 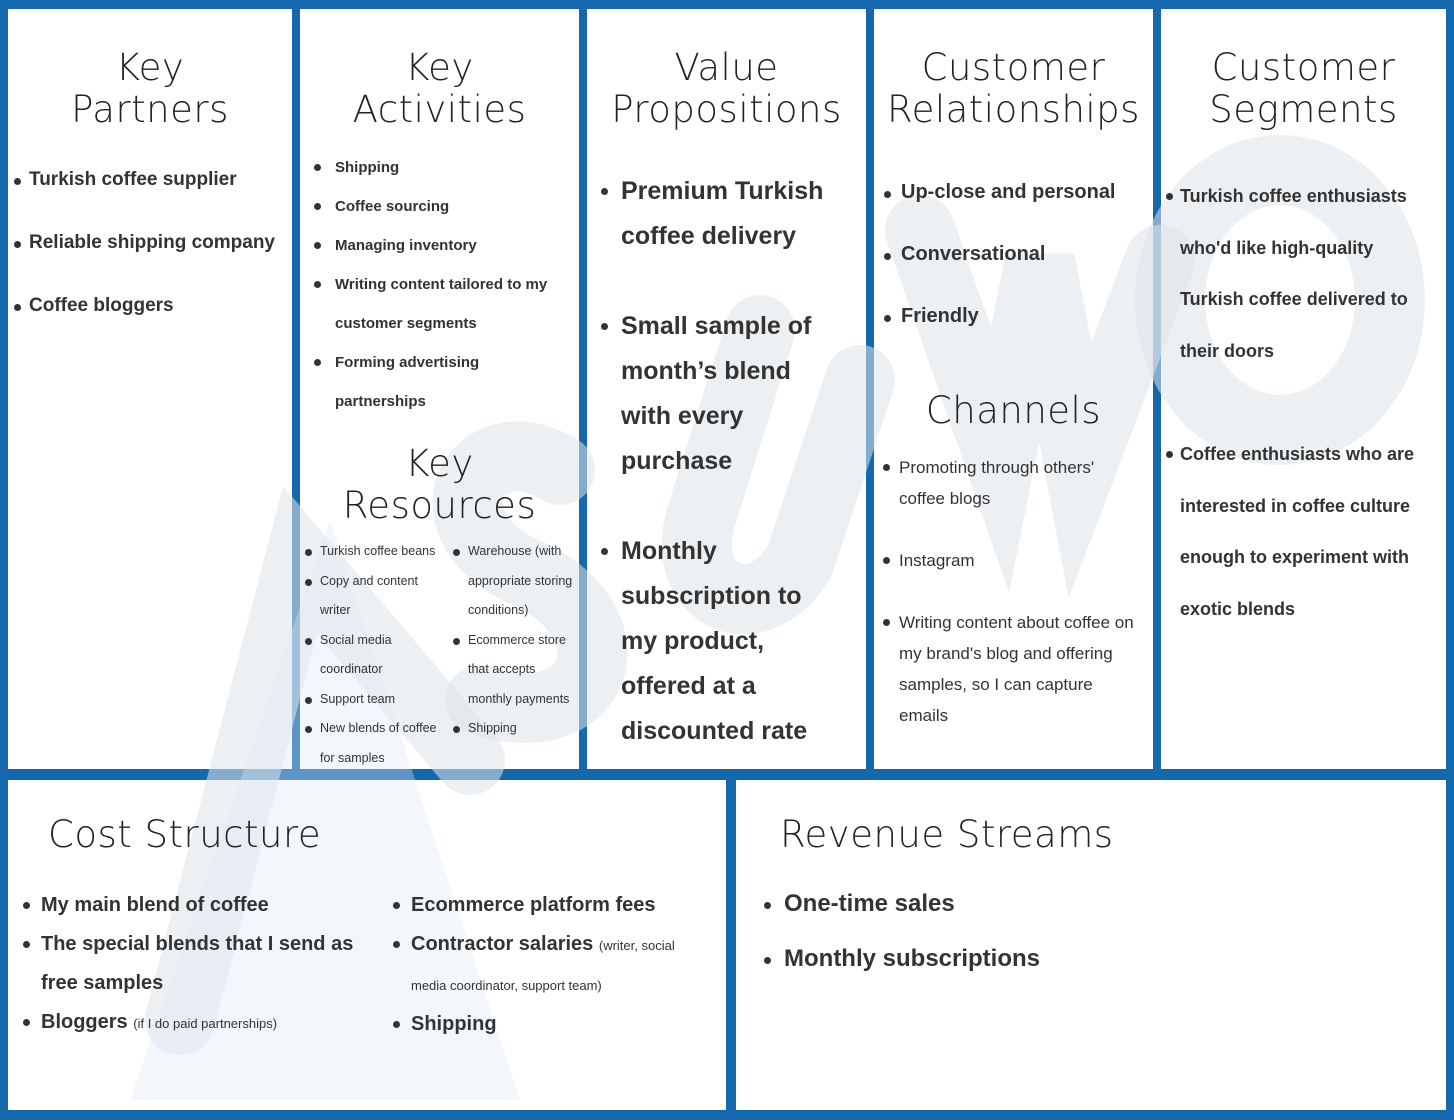 I want to click on list-item: Social media coordinator, so click(x=374, y=655).